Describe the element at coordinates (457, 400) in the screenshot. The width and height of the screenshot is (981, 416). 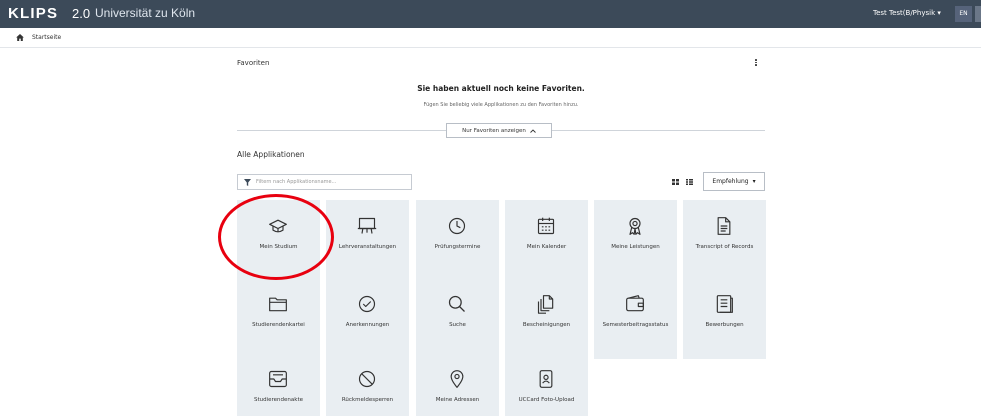
I see `tile-label: Meine Adressen` at that location.